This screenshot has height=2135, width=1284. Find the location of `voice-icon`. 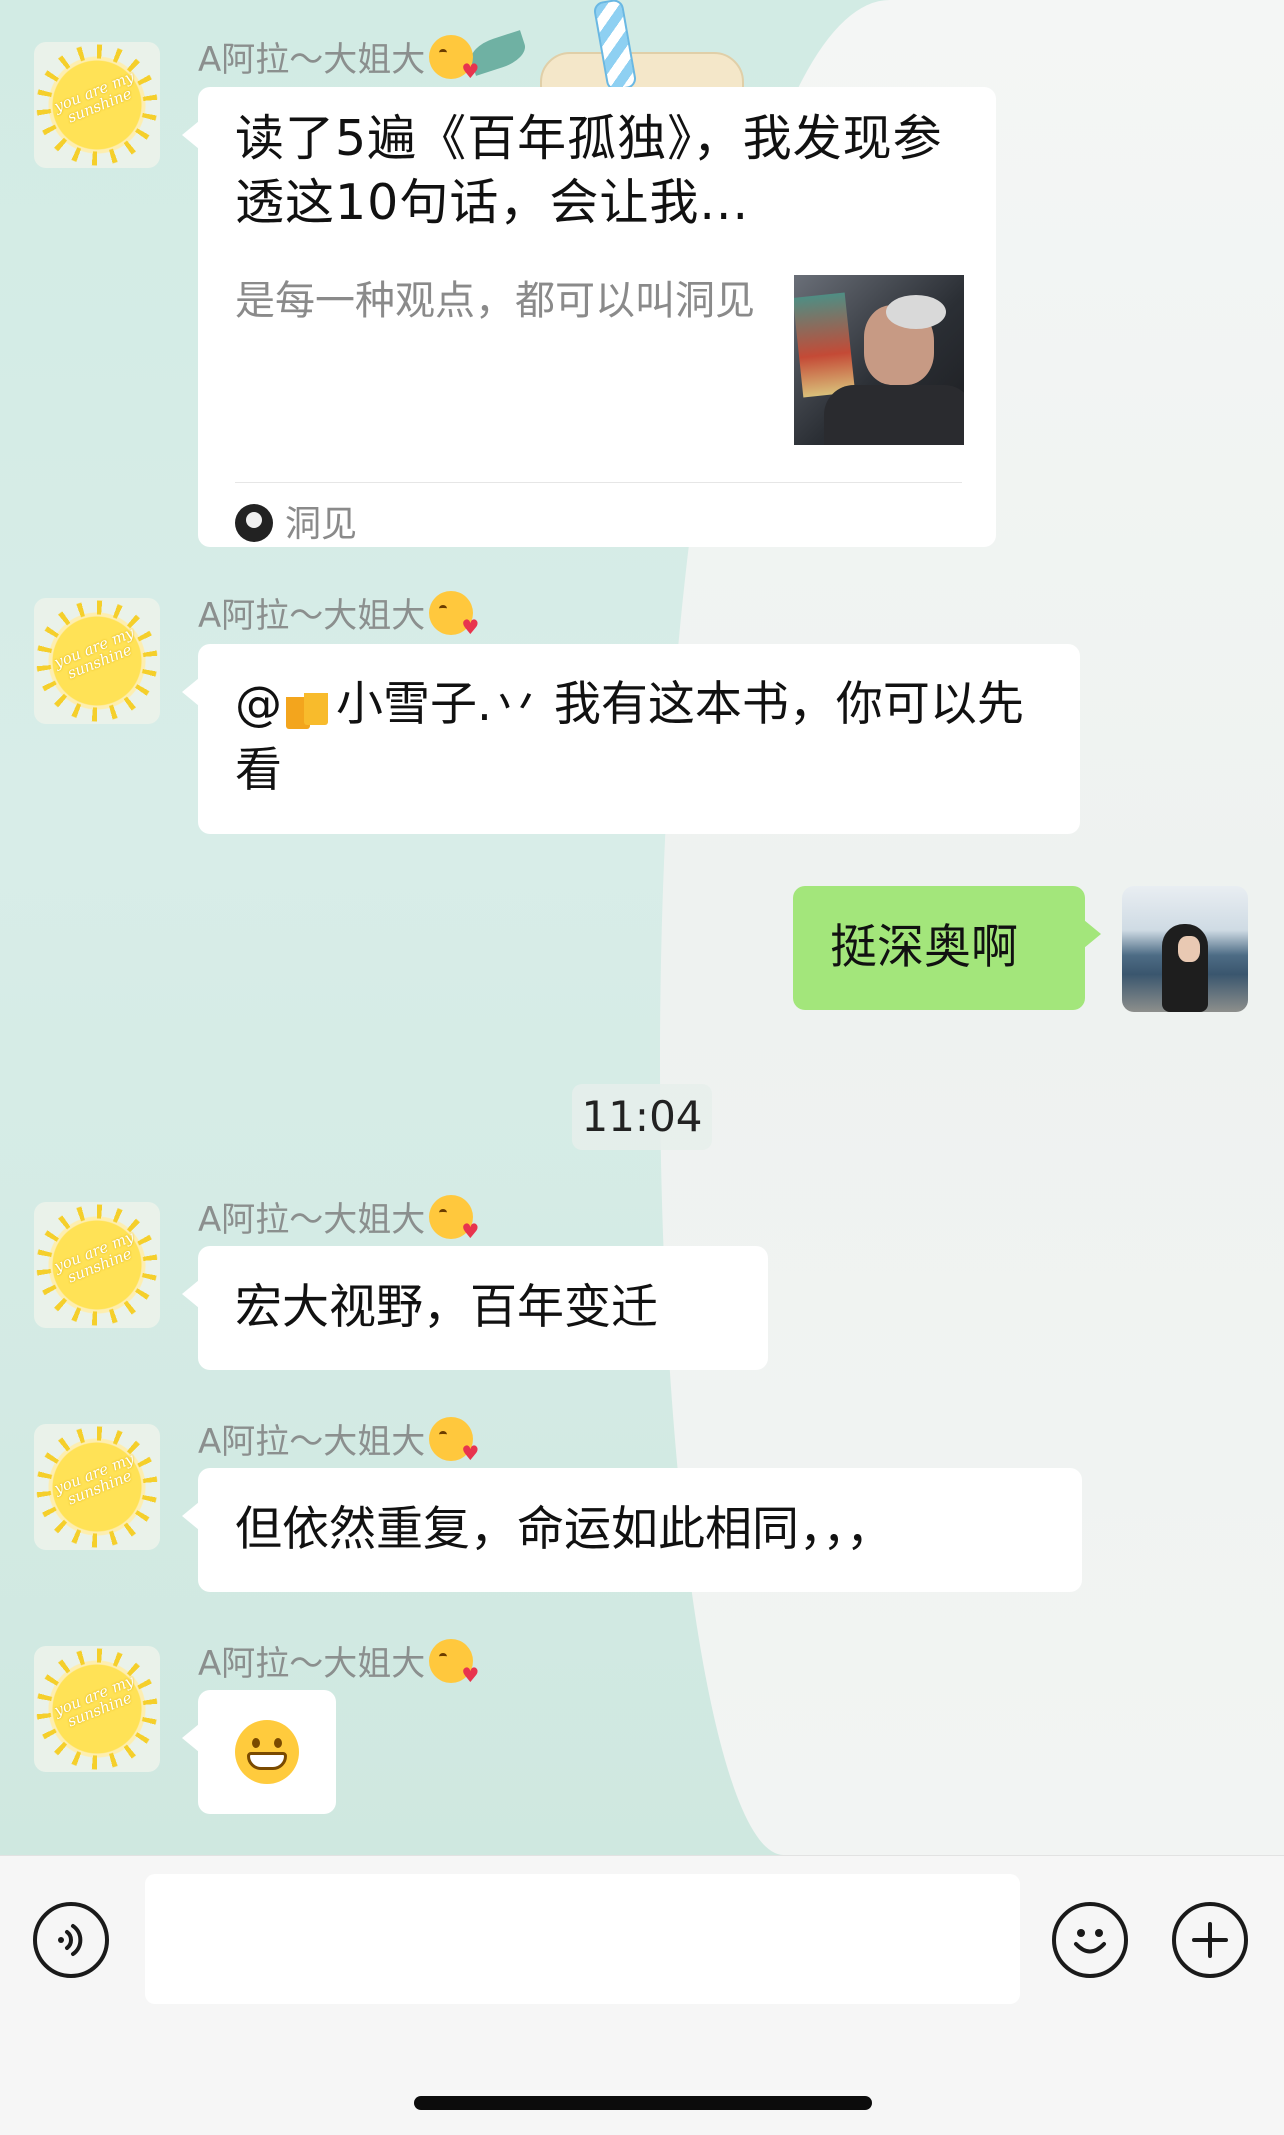

voice-icon is located at coordinates (71, 1940).